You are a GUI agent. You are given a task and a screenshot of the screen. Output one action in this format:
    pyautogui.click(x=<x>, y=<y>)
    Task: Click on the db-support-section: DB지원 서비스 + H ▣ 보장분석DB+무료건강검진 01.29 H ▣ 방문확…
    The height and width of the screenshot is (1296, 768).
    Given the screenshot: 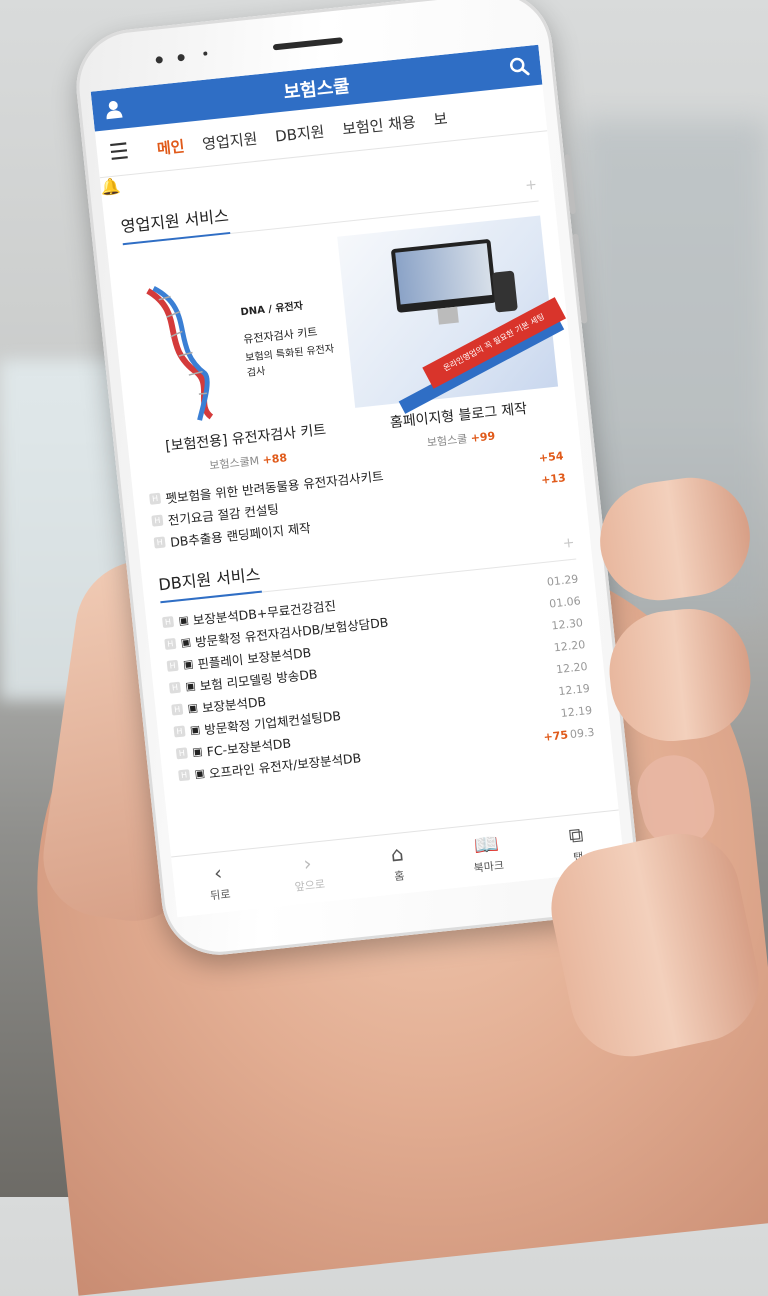 What is the action you would take?
    pyautogui.click(x=375, y=648)
    